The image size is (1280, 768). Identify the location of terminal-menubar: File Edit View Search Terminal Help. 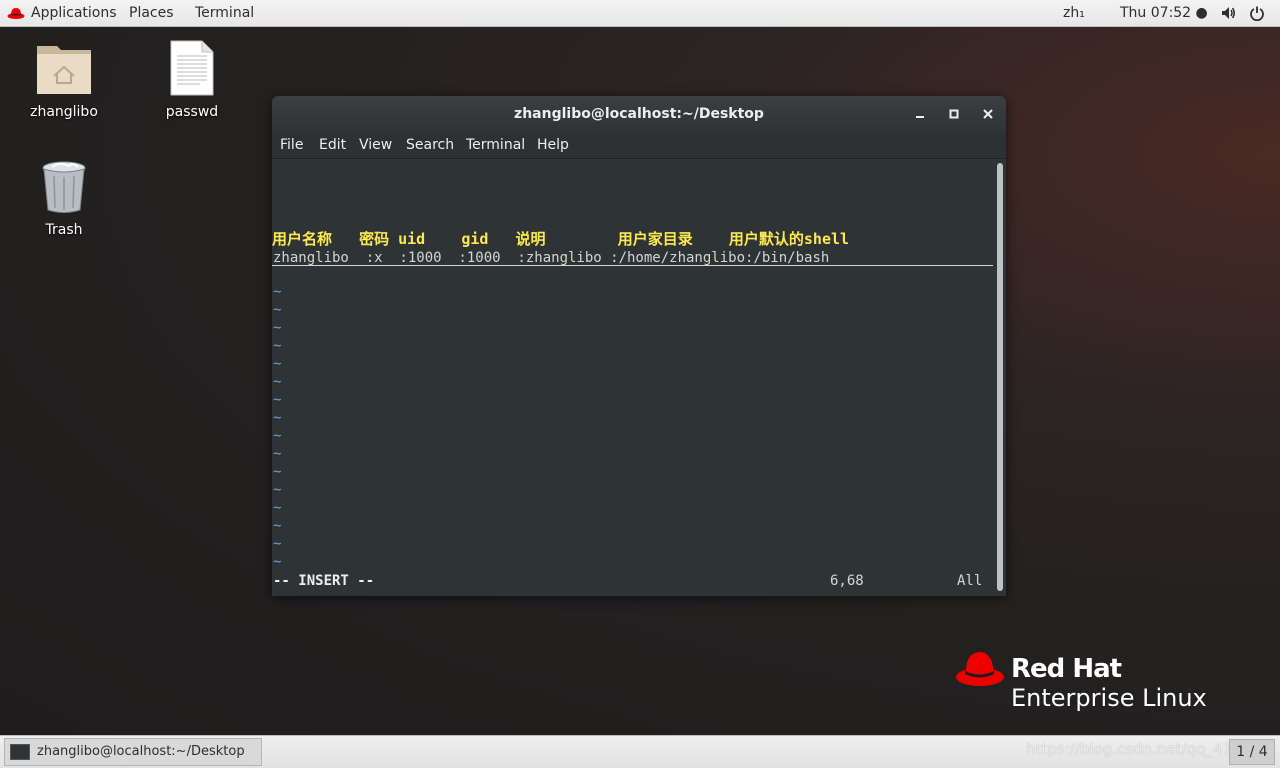
(639, 145).